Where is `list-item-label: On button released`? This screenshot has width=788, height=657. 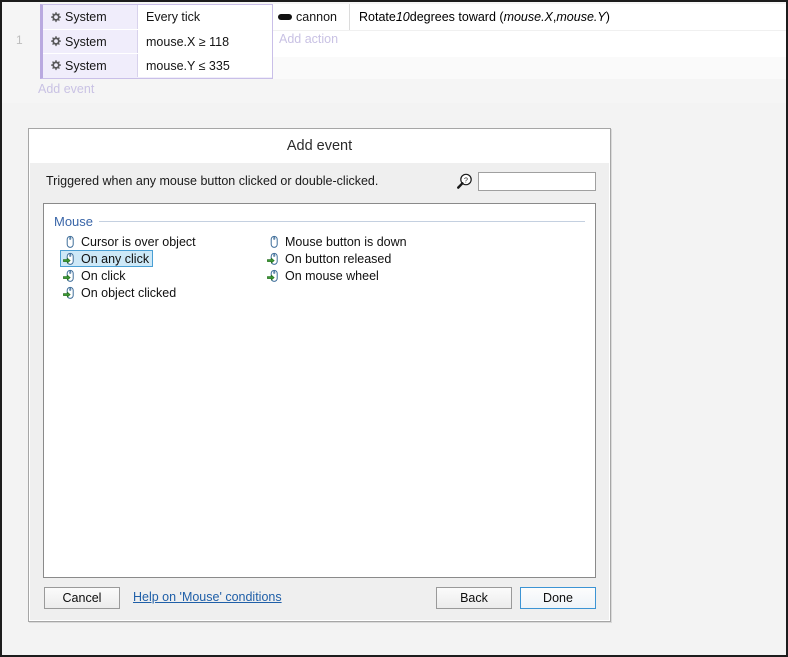
list-item-label: On button released is located at coordinates (338, 258).